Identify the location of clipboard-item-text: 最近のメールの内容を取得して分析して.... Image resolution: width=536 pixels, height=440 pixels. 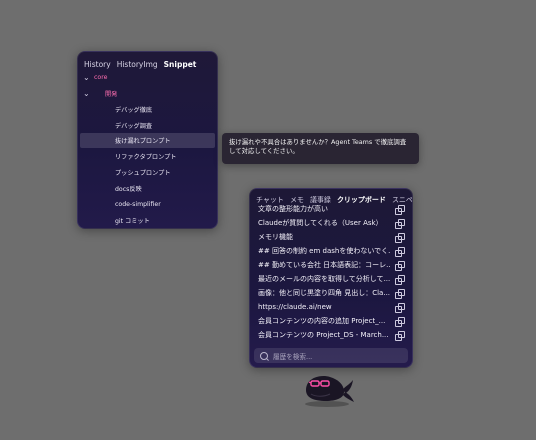
(324, 279).